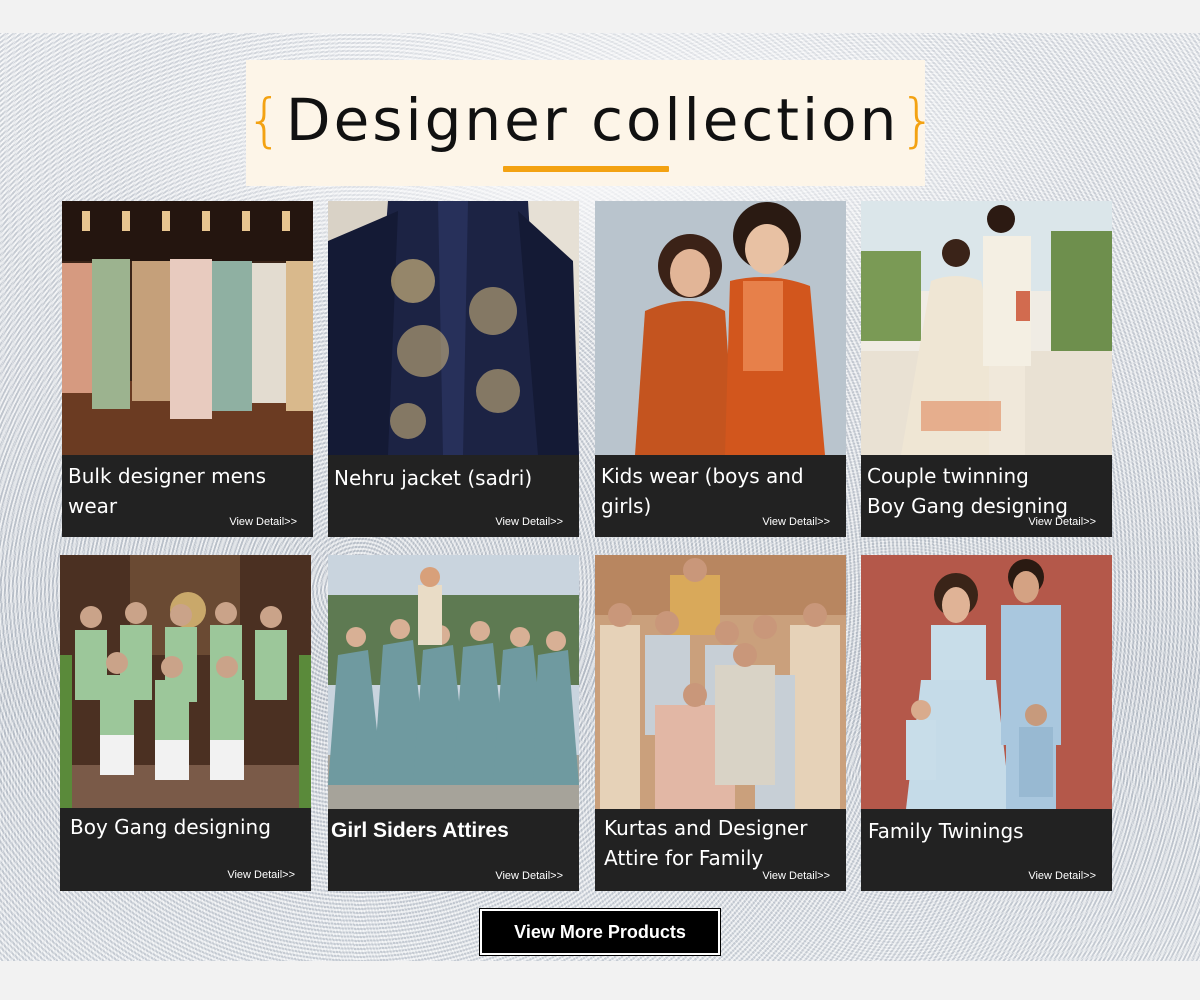 The image size is (1200, 1000). What do you see at coordinates (266, 120) in the screenshot?
I see `brace-open: {` at bounding box center [266, 120].